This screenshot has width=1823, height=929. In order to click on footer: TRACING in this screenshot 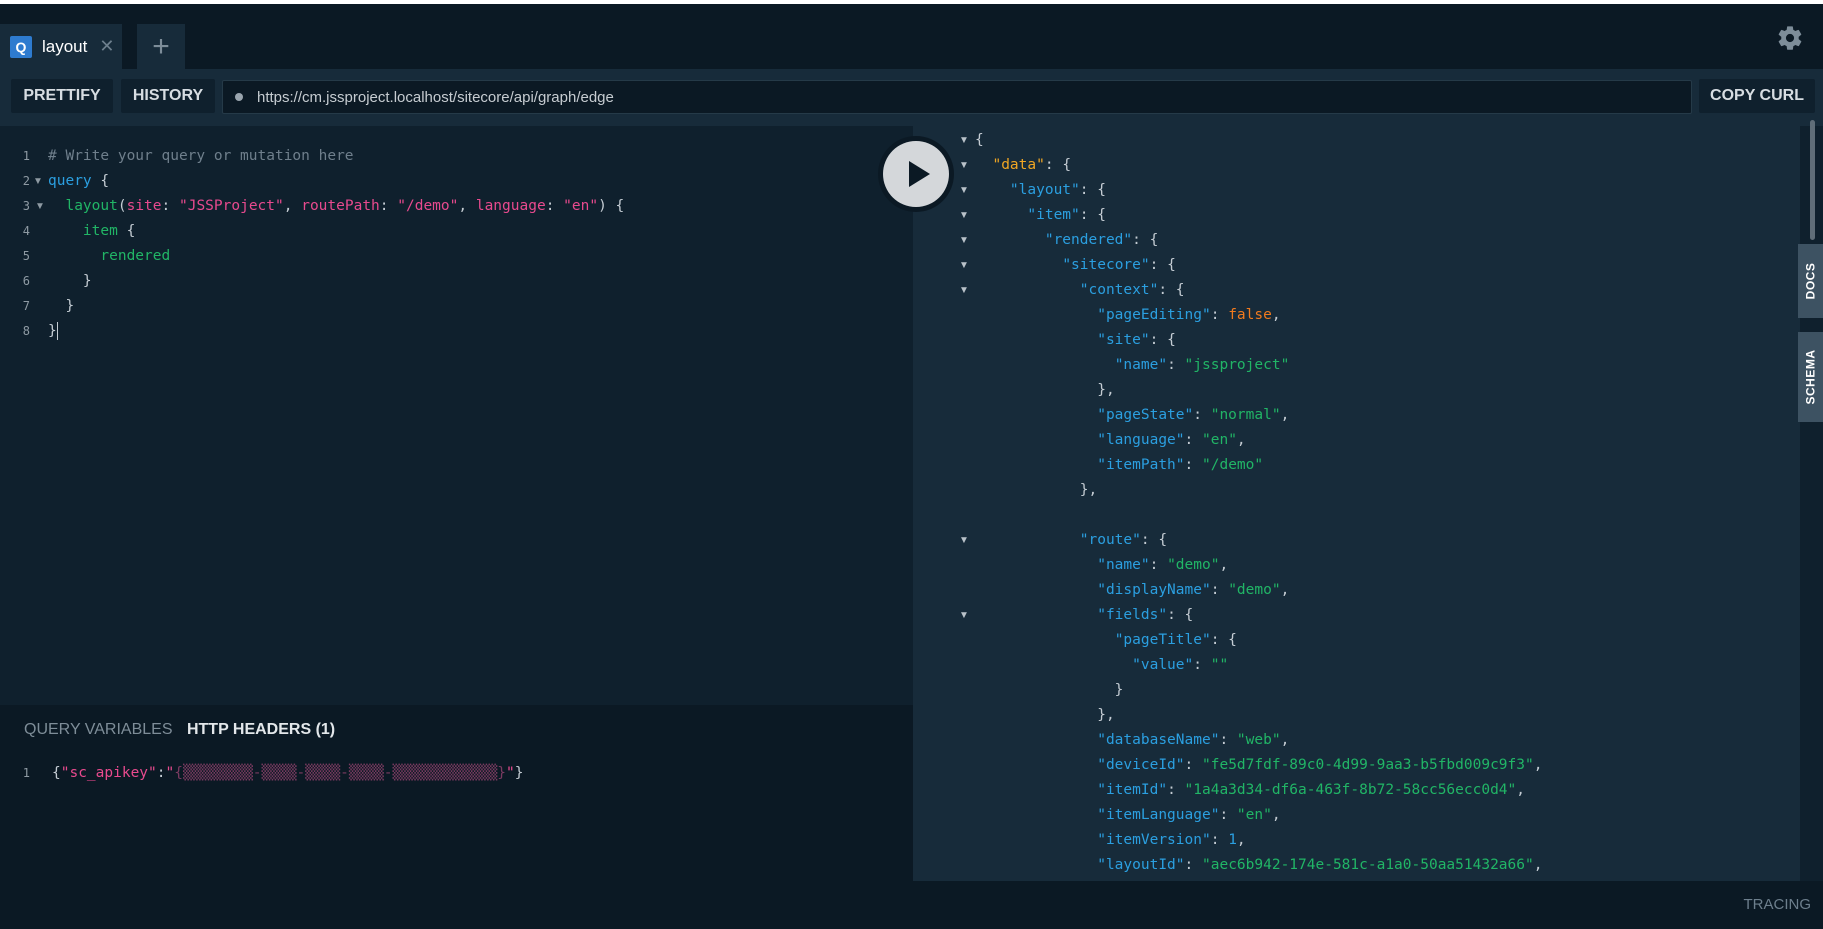, I will do `click(911, 905)`.